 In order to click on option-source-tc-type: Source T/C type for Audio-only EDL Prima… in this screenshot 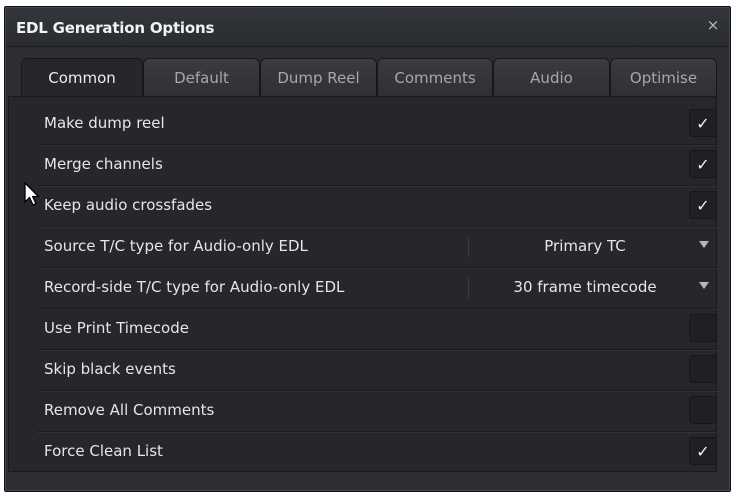, I will do `click(377, 247)`.